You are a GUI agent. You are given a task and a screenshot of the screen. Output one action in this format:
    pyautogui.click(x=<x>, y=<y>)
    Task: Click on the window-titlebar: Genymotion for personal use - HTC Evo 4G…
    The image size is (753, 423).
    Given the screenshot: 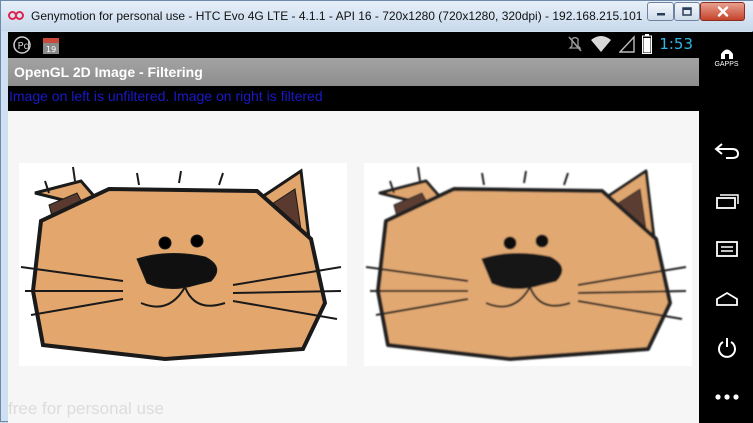 What is the action you would take?
    pyautogui.click(x=377, y=16)
    